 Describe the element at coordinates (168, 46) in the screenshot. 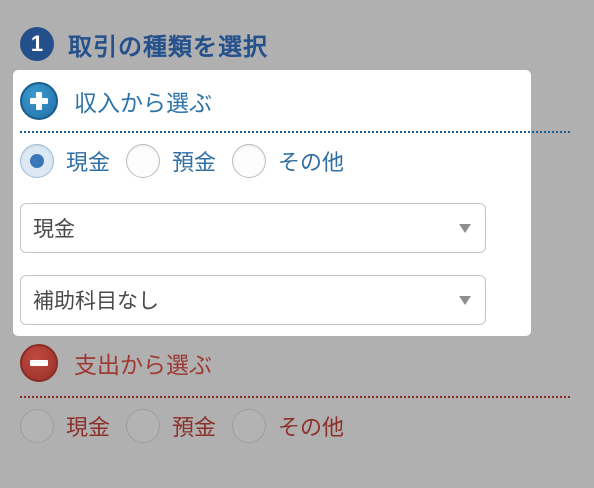

I see `step-title: 取引の種類を選択` at that location.